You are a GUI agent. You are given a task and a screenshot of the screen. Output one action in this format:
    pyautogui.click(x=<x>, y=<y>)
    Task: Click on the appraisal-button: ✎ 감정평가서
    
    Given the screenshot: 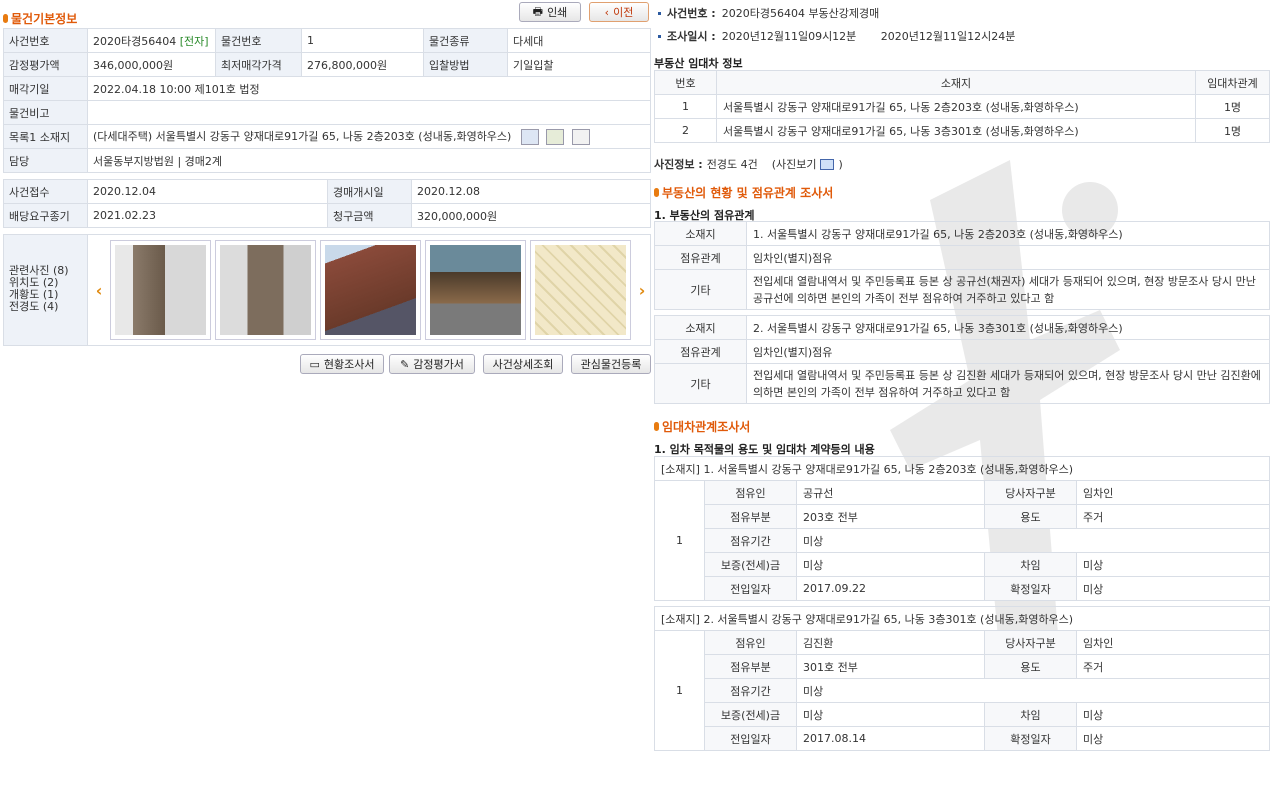 What is the action you would take?
    pyautogui.click(x=432, y=364)
    